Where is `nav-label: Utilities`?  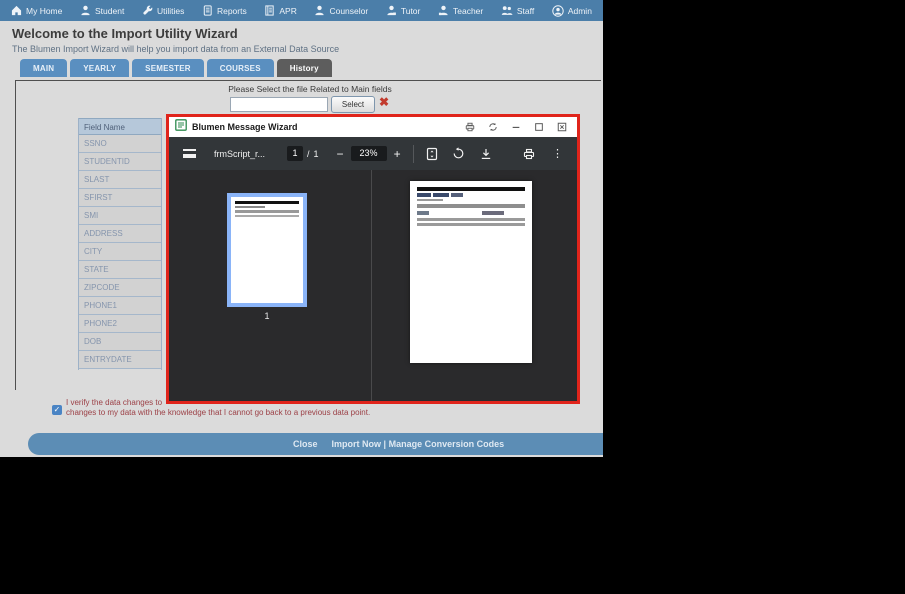
nav-label: Utilities is located at coordinates (170, 10).